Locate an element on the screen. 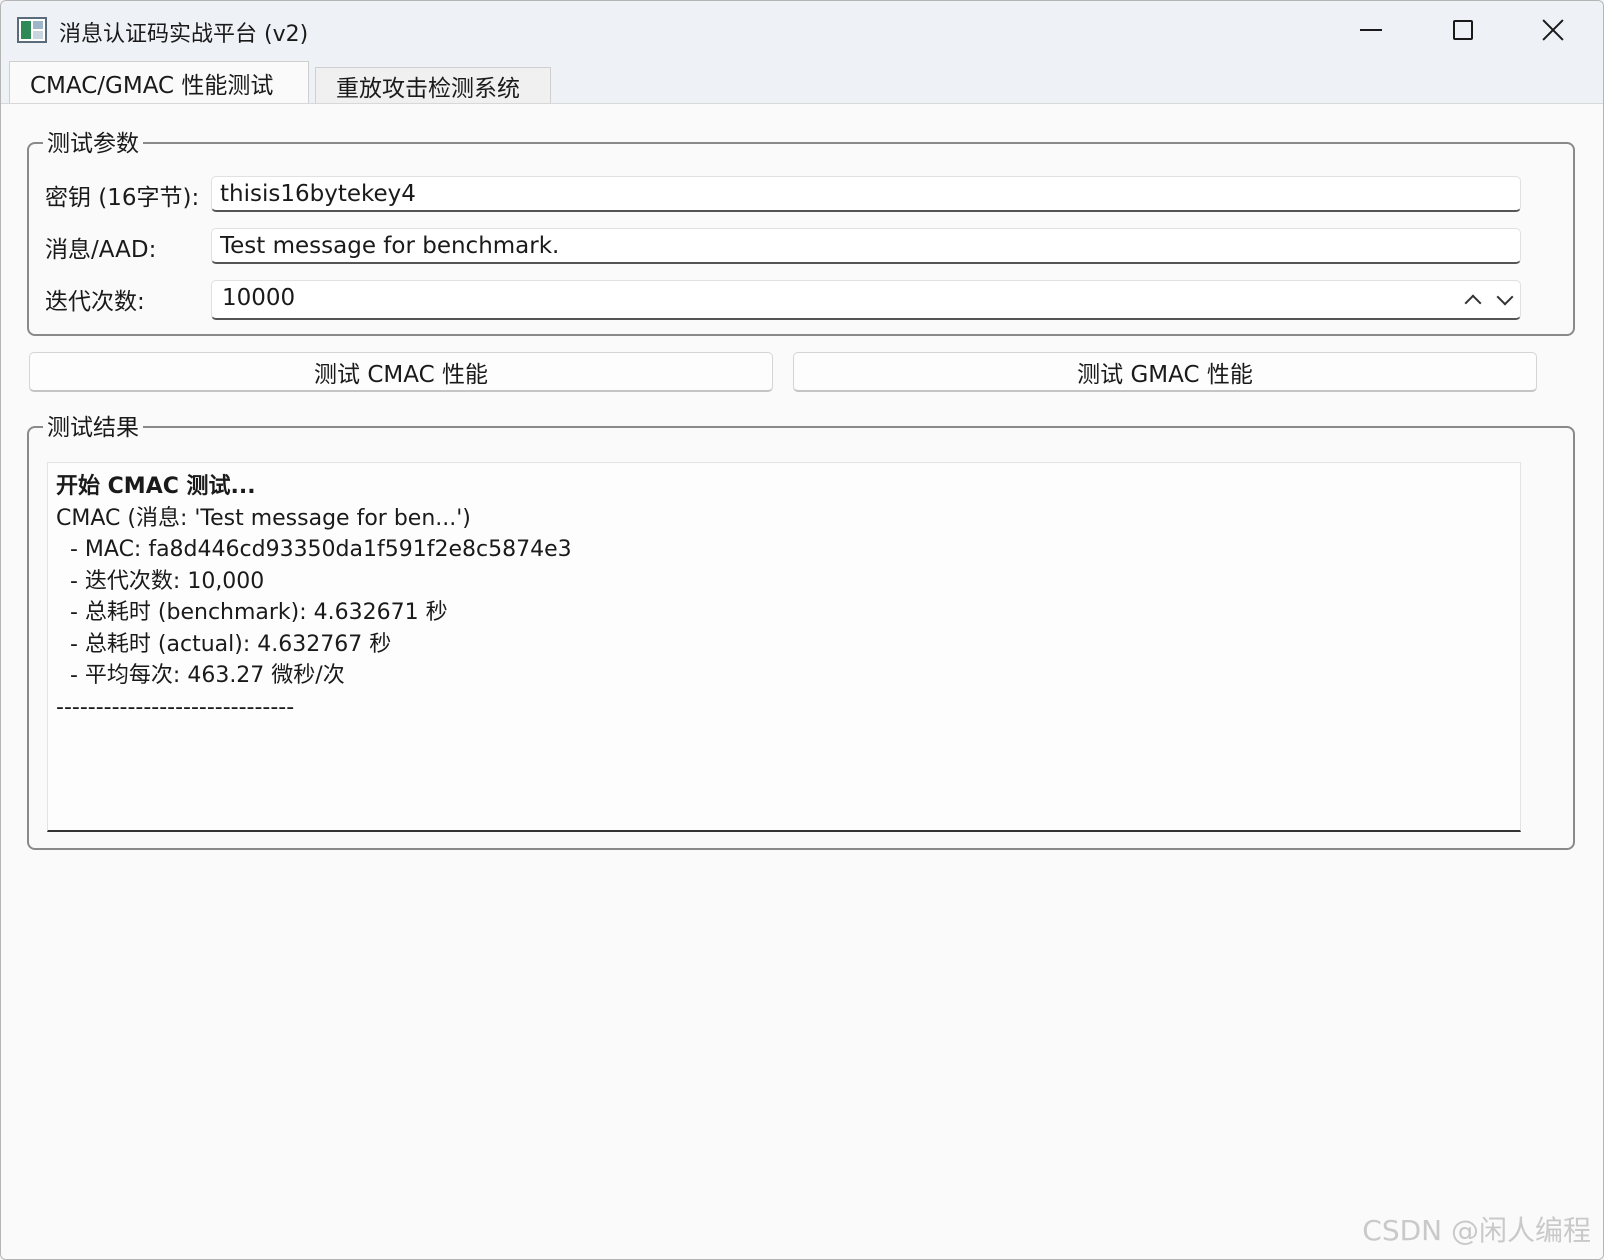 This screenshot has height=1260, width=1604. test-cmac-button: 测试 CMAC 性能 is located at coordinates (401, 372).